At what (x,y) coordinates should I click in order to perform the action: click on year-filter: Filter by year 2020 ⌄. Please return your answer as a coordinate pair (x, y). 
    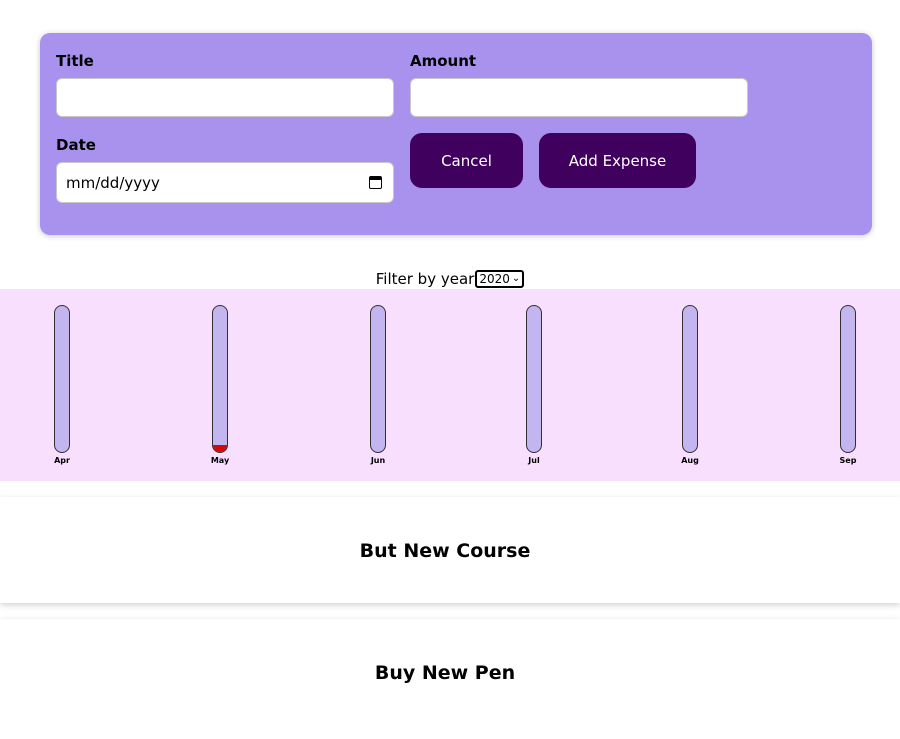
    Looking at the image, I should click on (450, 279).